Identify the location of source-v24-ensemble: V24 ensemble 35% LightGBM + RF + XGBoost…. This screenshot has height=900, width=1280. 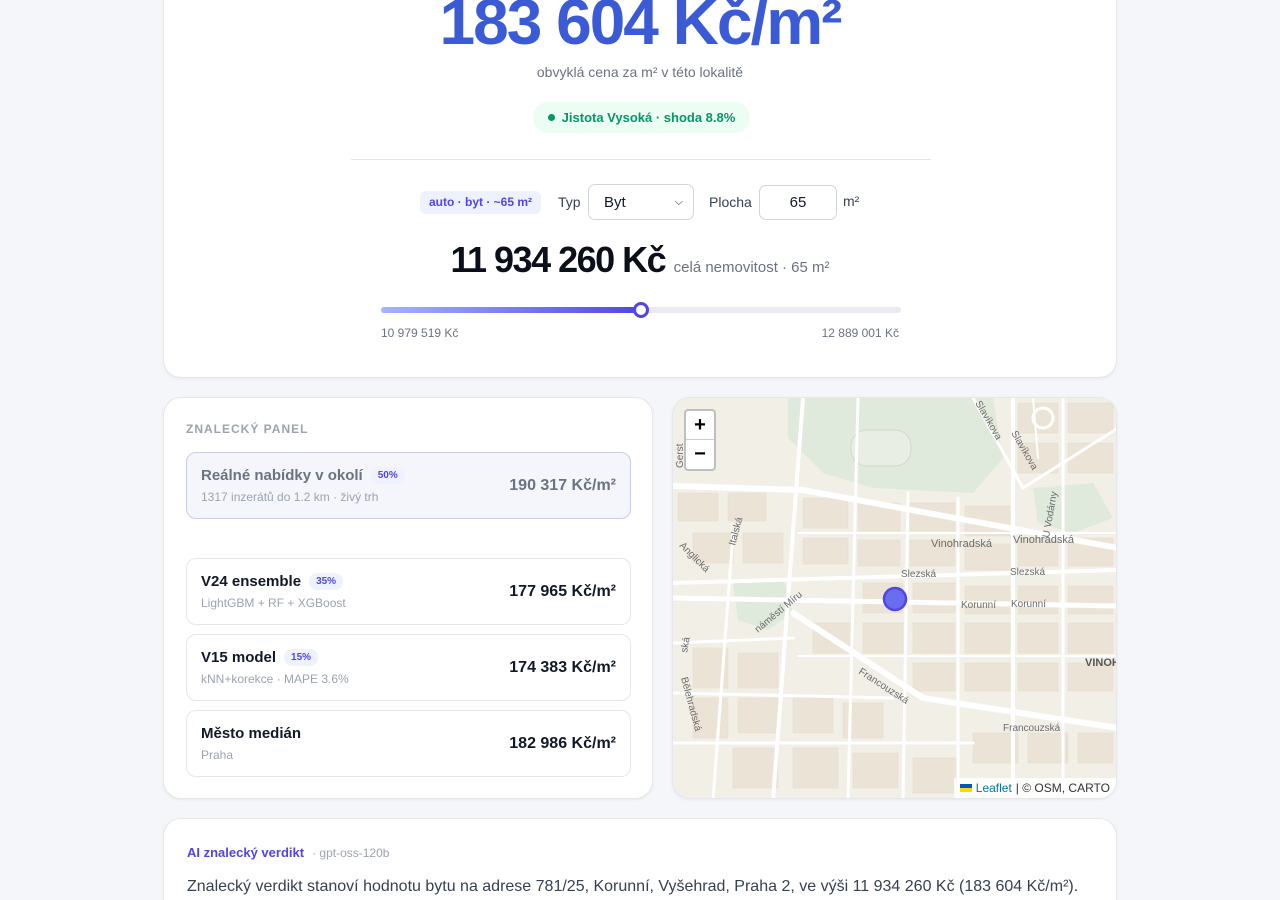
(408, 591).